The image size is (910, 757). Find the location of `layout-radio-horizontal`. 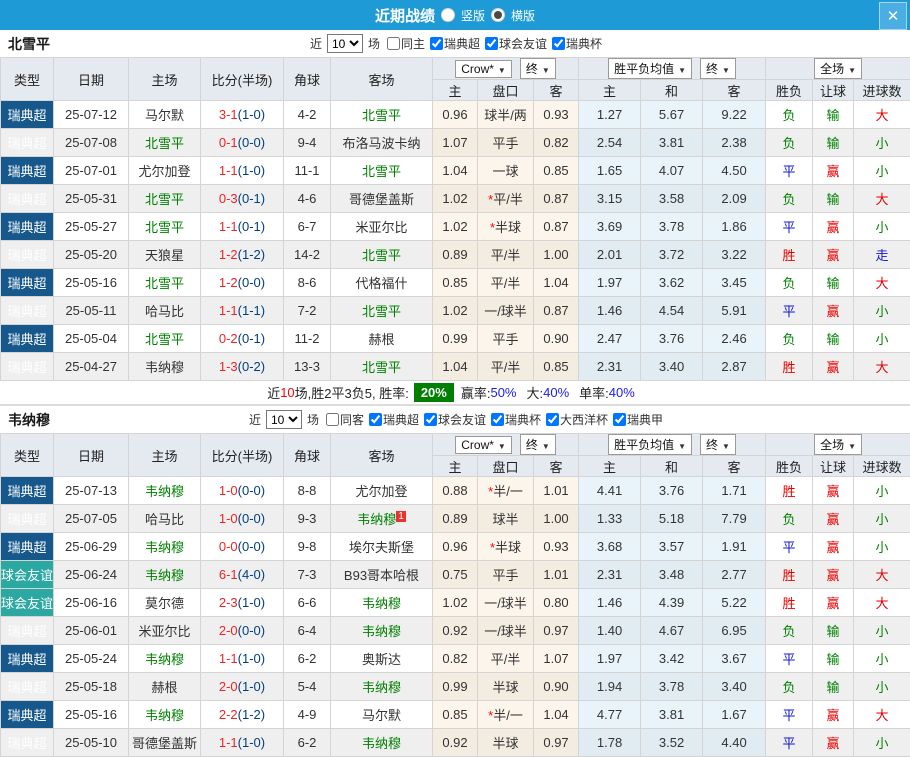

layout-radio-horizontal is located at coordinates (498, 15).